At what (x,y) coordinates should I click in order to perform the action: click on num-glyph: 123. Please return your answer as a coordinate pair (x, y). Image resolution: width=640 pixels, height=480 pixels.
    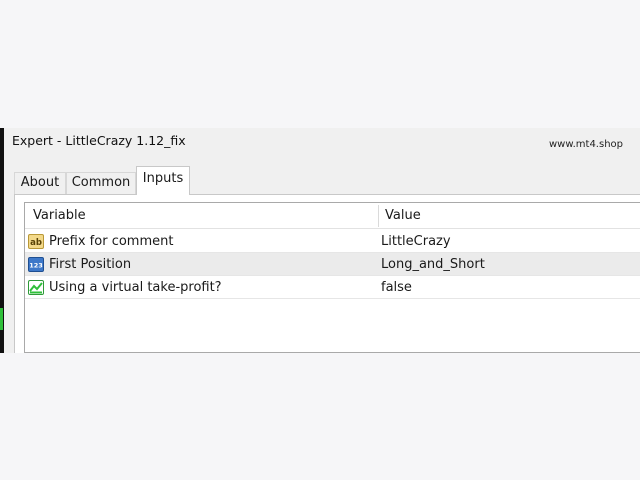
    Looking at the image, I should click on (36, 266).